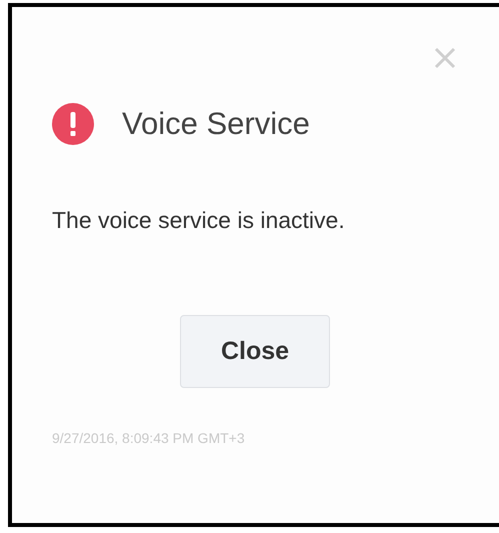 The height and width of the screenshot is (533, 499). What do you see at coordinates (255, 351) in the screenshot?
I see `close-button: Close` at bounding box center [255, 351].